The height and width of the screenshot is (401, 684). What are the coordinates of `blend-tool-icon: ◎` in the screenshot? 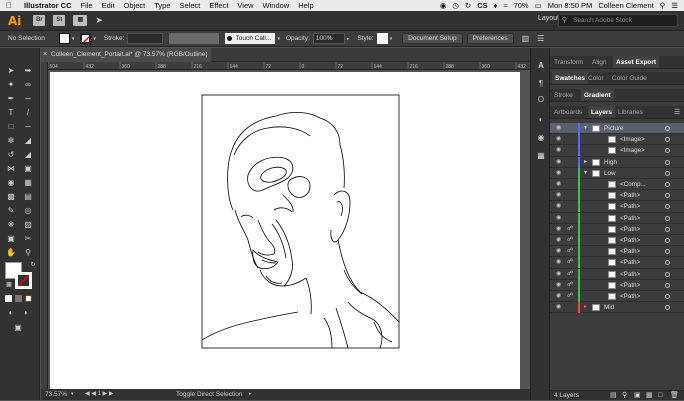 It's located at (28, 211).